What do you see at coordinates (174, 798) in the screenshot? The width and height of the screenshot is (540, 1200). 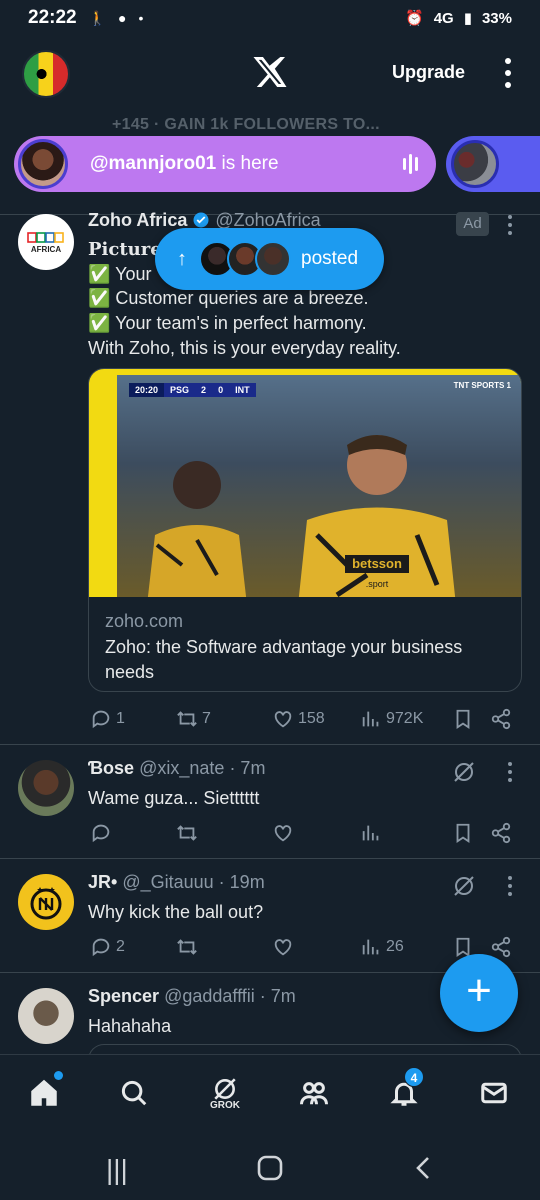 I see `post-text: Wame guza... Sietttttt` at bounding box center [174, 798].